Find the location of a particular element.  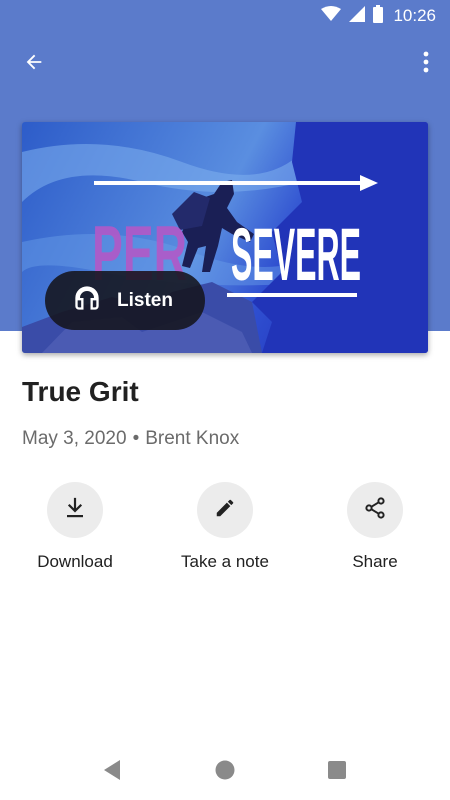

listen-button: Listen is located at coordinates (125, 300).